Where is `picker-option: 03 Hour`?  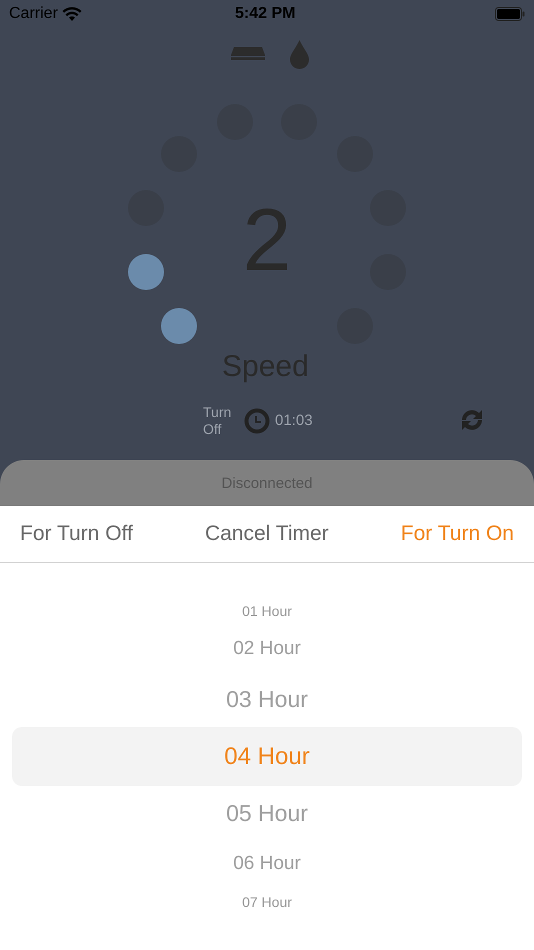 picker-option: 03 Hour is located at coordinates (267, 699).